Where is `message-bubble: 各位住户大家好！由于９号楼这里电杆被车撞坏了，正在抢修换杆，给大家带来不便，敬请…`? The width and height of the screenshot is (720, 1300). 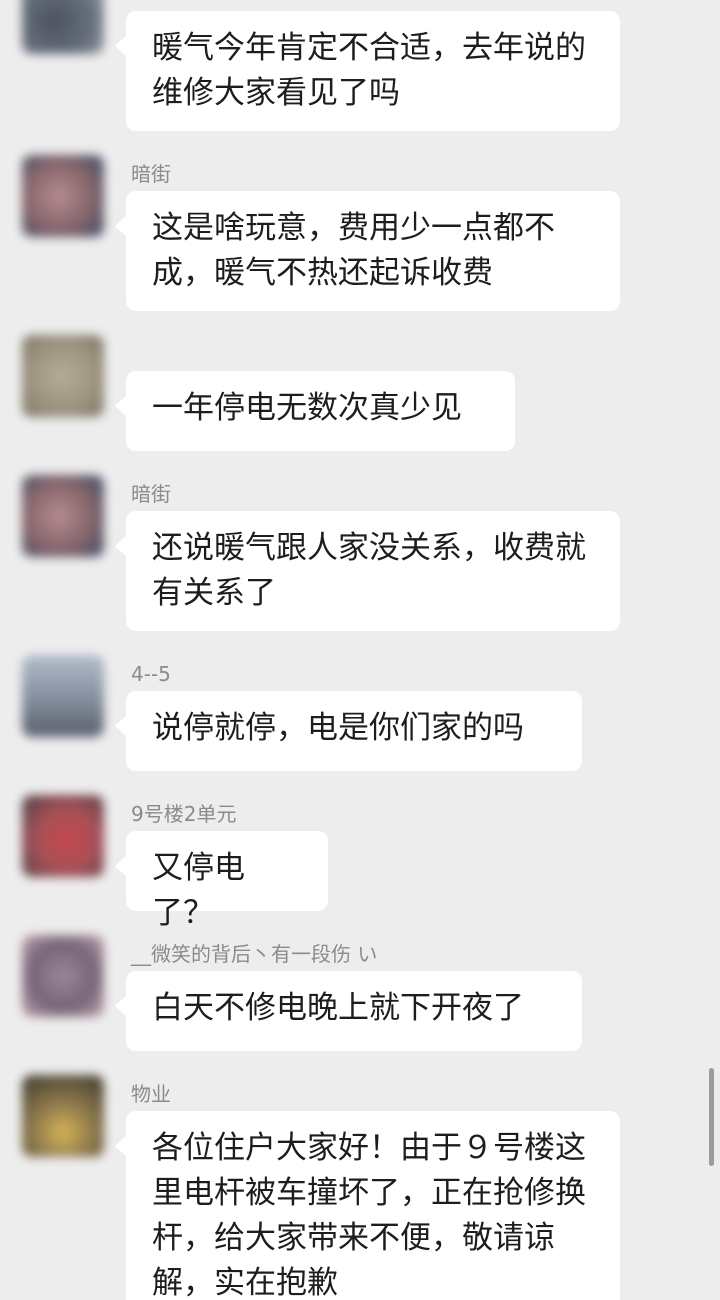
message-bubble: 各位住户大家好！由于９号楼这里电杆被车撞坏了，正在抢修换杆，给大家带来不便，敬请… is located at coordinates (367, 1205).